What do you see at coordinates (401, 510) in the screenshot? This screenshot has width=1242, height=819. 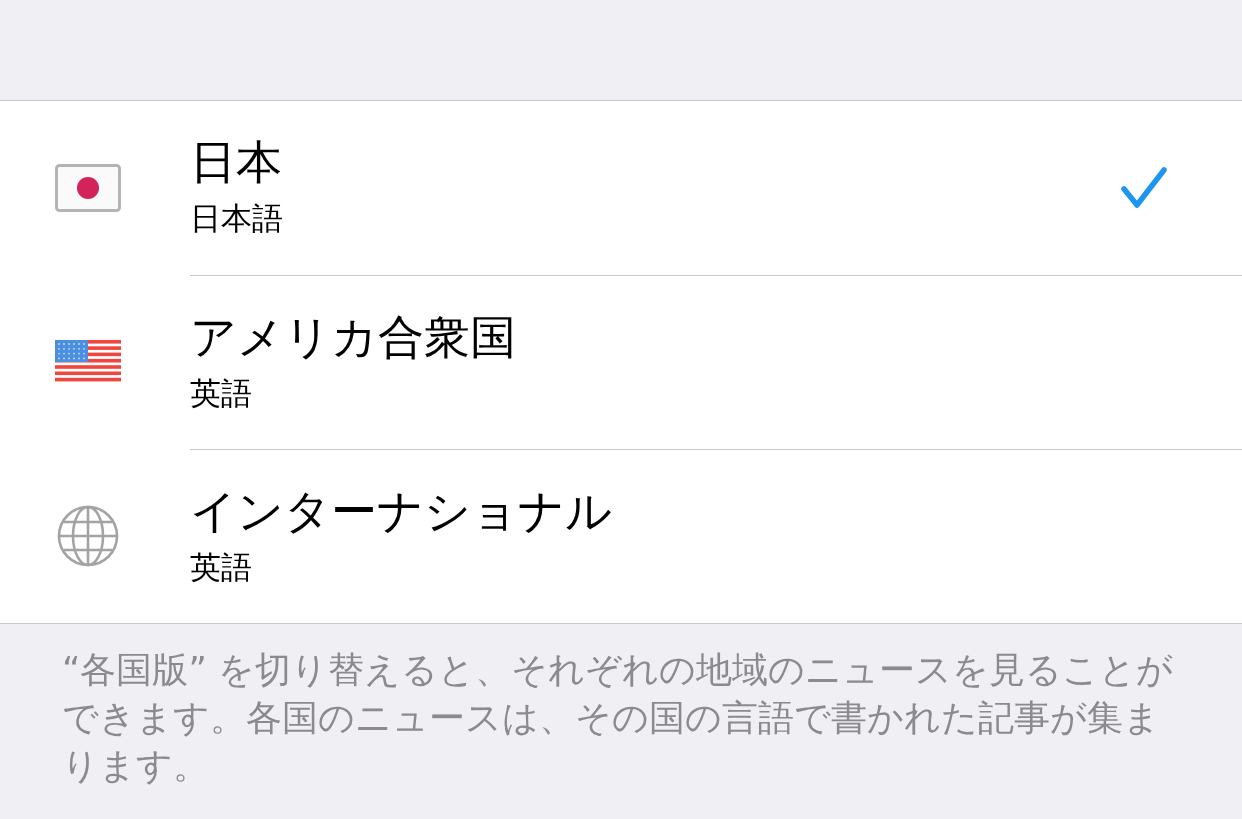 I see `edition-name: インターナショナル` at bounding box center [401, 510].